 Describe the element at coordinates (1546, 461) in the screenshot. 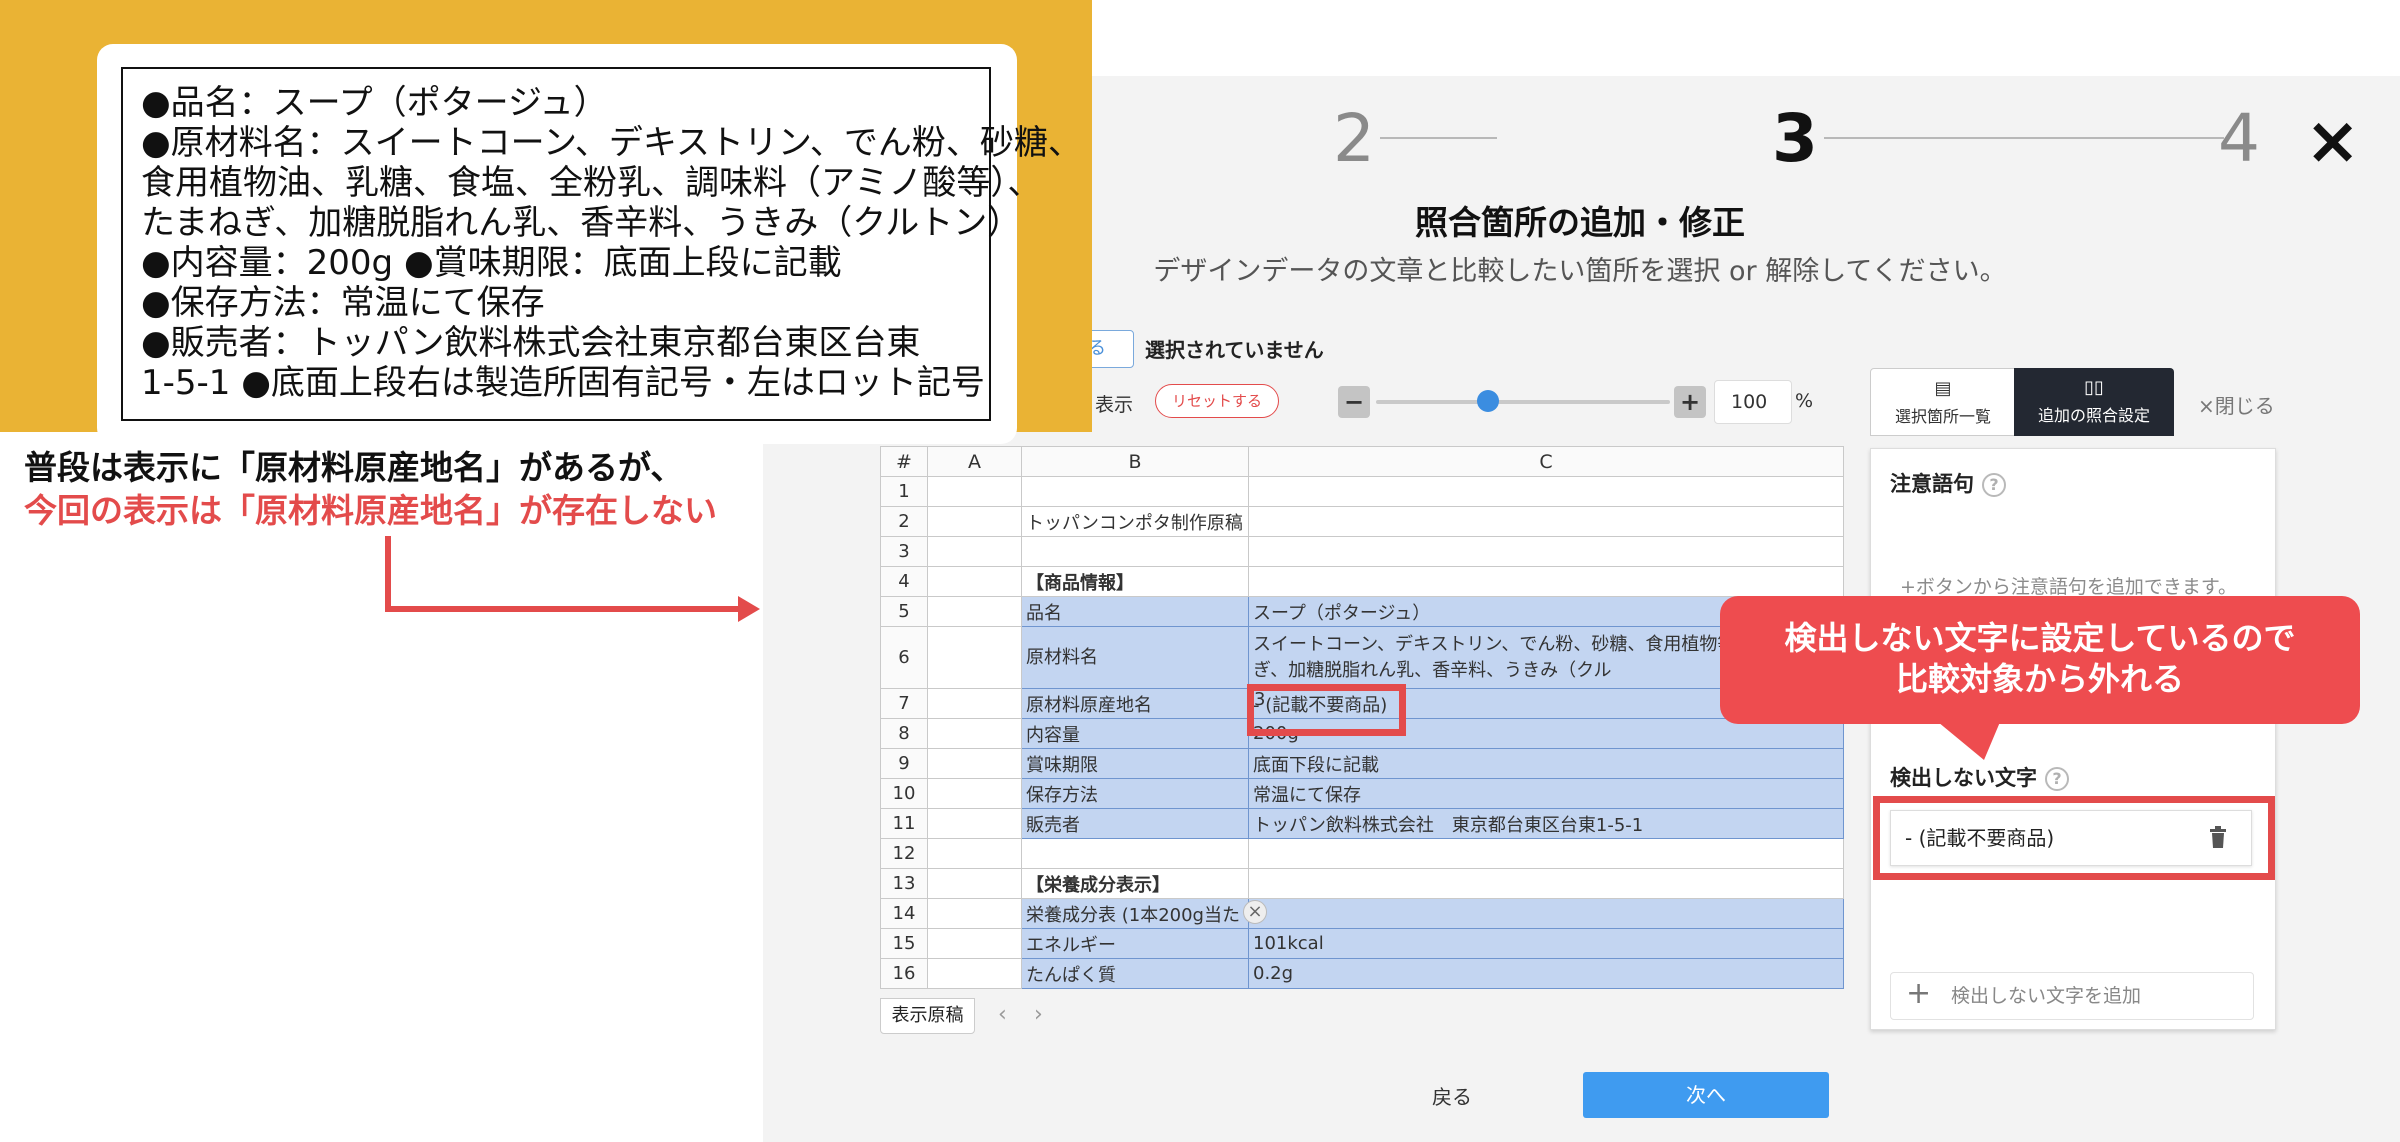

I see `header-column-c: C` at that location.